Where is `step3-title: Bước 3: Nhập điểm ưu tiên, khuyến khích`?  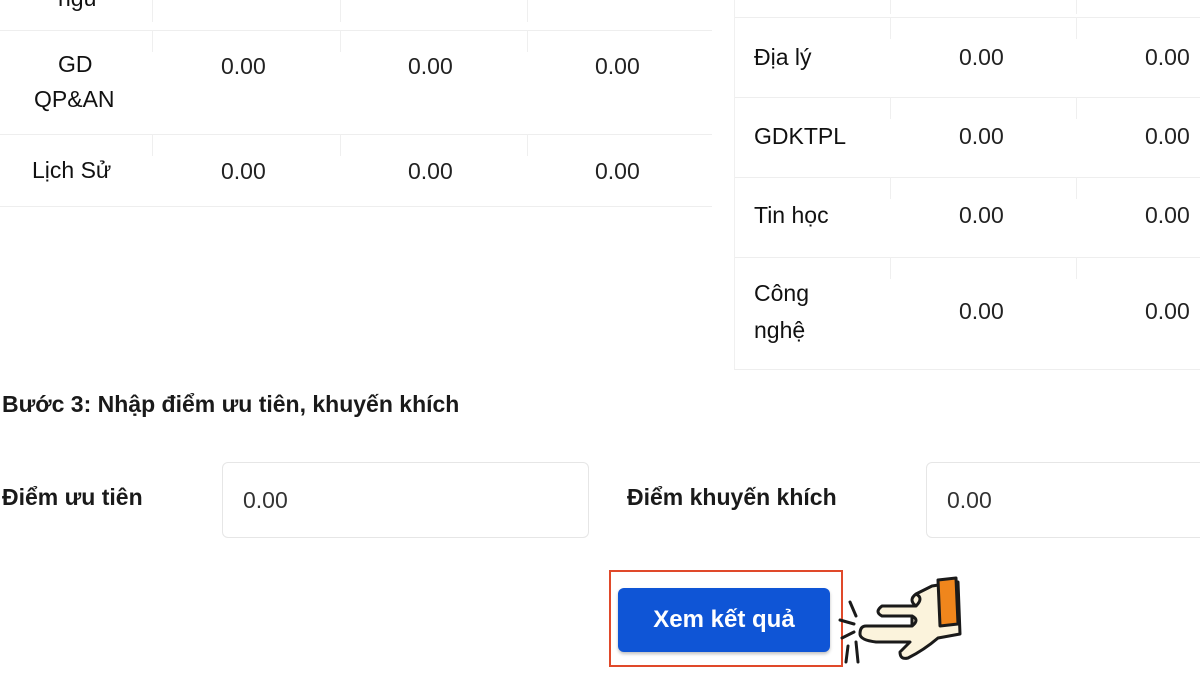
step3-title: Bước 3: Nhập điểm ưu tiên, khuyến khích is located at coordinates (231, 404).